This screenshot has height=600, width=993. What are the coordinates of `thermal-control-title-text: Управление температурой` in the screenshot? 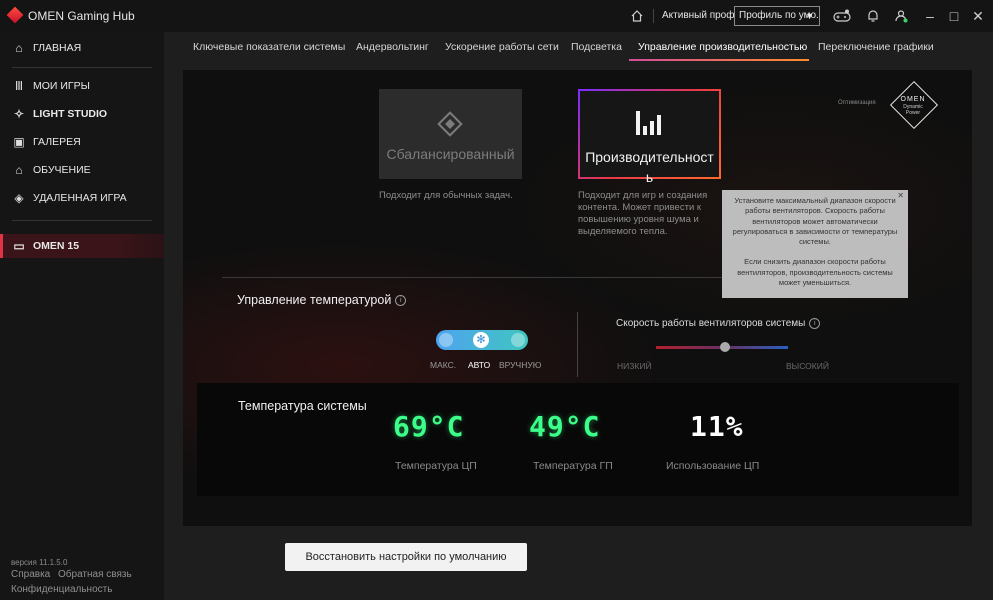 It's located at (314, 300).